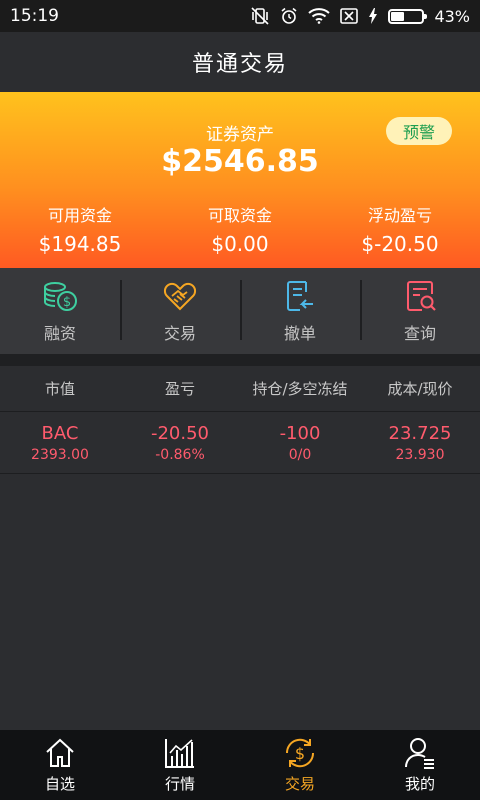 The height and width of the screenshot is (800, 480). I want to click on action-bar: $ 融资 交易 撤单 查询, so click(240, 311).